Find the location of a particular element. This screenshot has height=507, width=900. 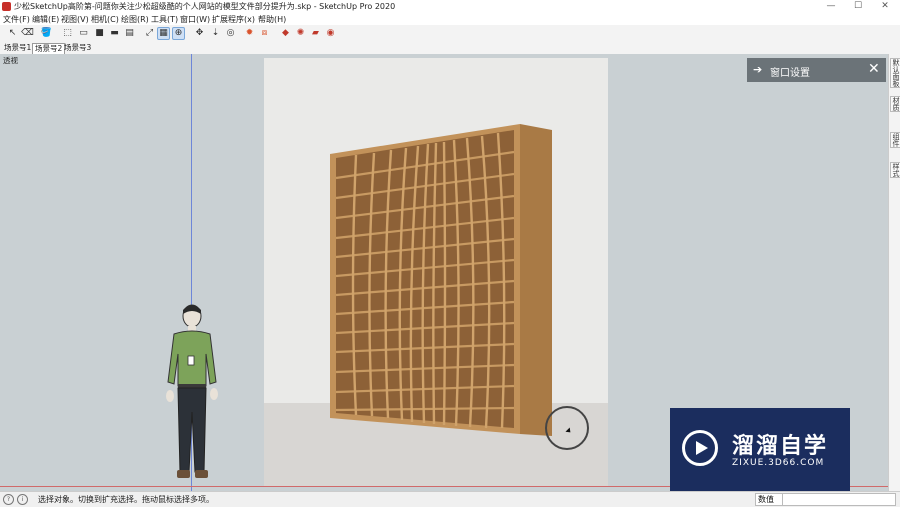

front-view-icon: ■ is located at coordinates (99, 33).